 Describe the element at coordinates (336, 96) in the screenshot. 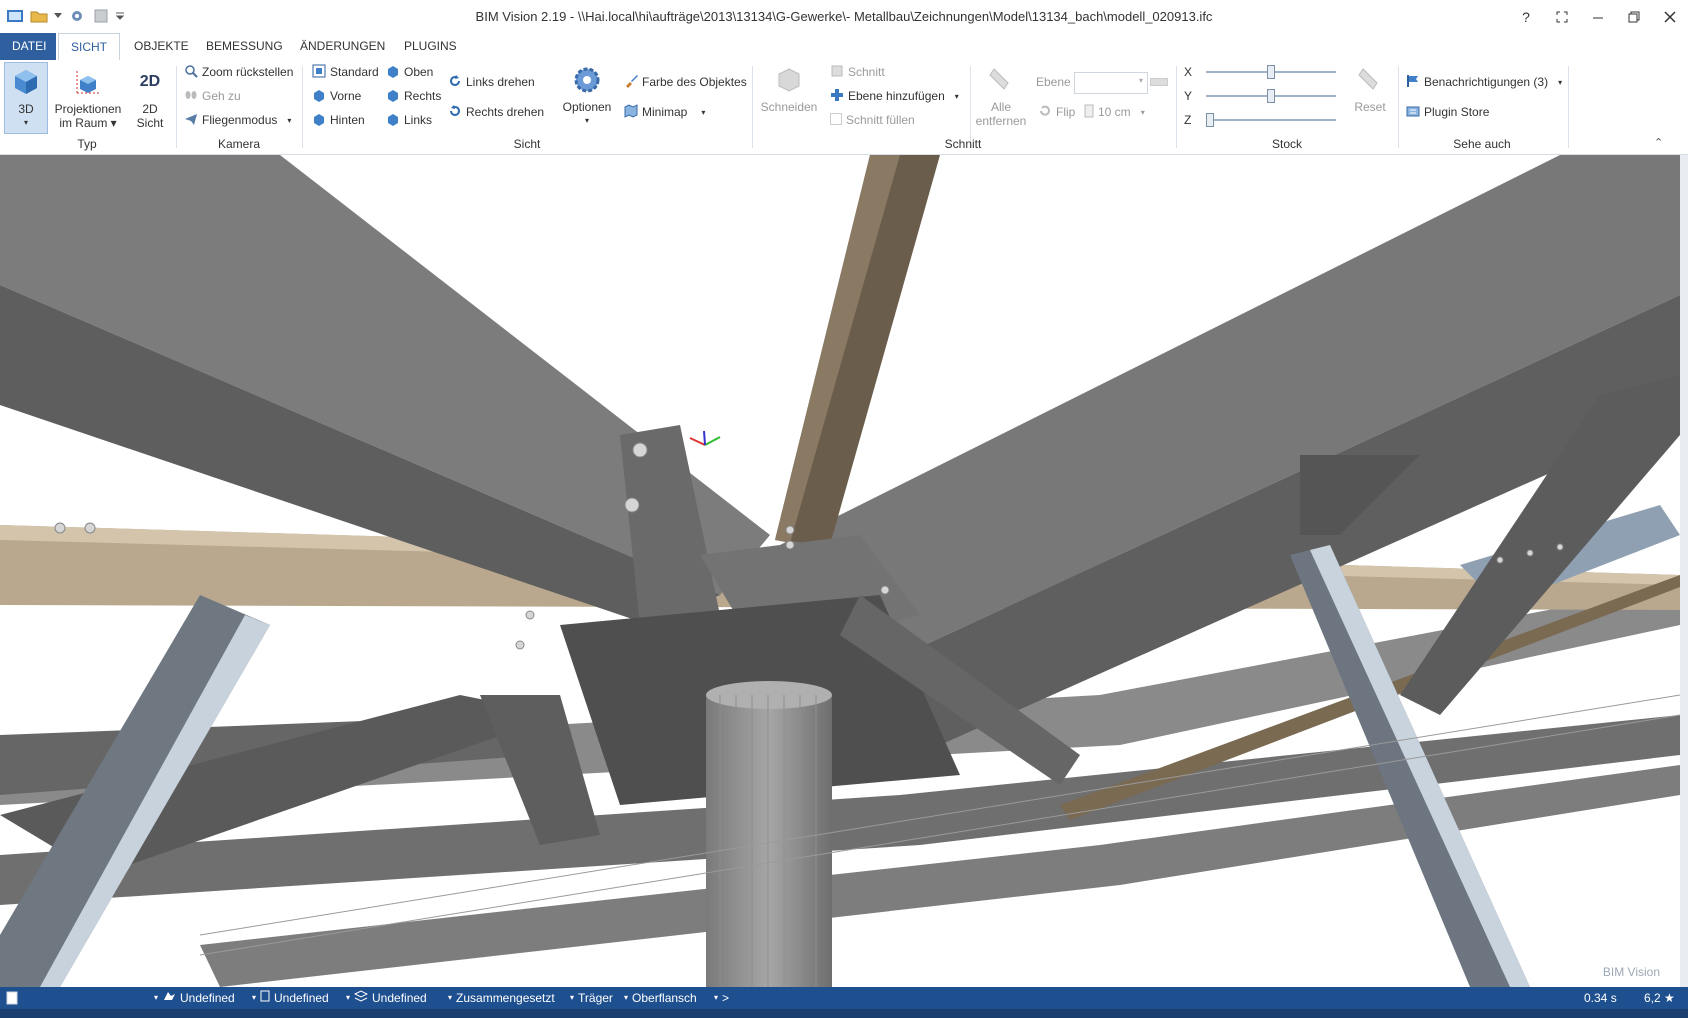

I see `vorne-view-button: Vorne` at that location.